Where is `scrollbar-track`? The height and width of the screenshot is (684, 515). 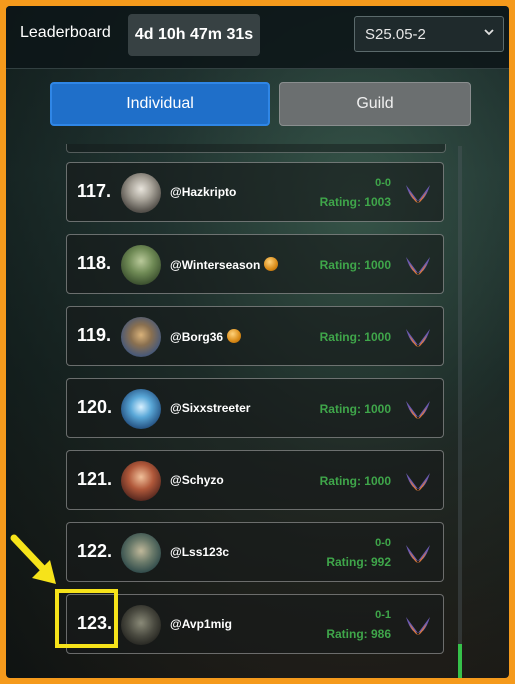 scrollbar-track is located at coordinates (460, 411).